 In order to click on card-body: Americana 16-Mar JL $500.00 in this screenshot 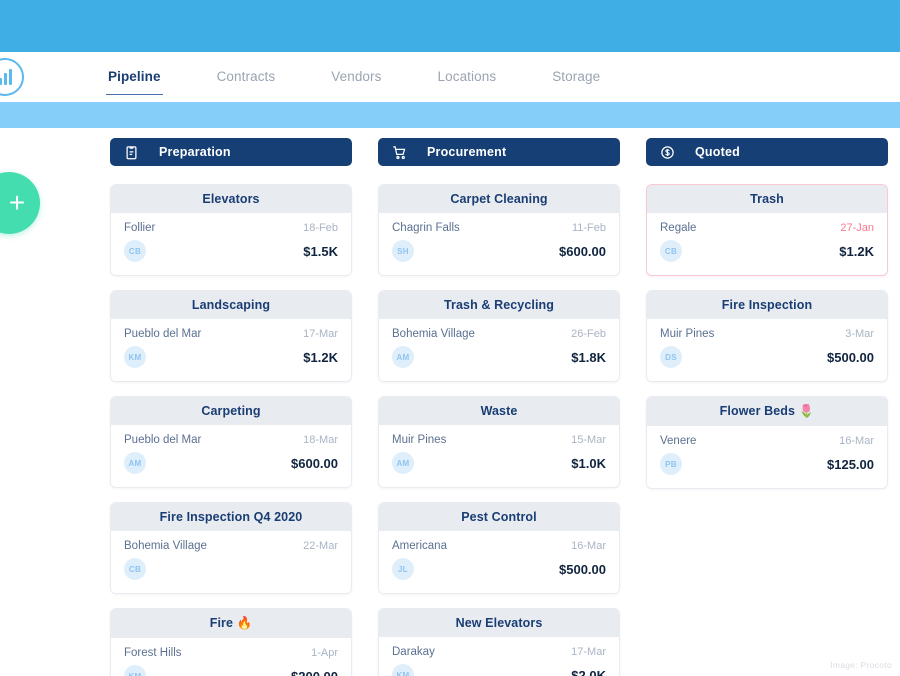, I will do `click(499, 562)`.